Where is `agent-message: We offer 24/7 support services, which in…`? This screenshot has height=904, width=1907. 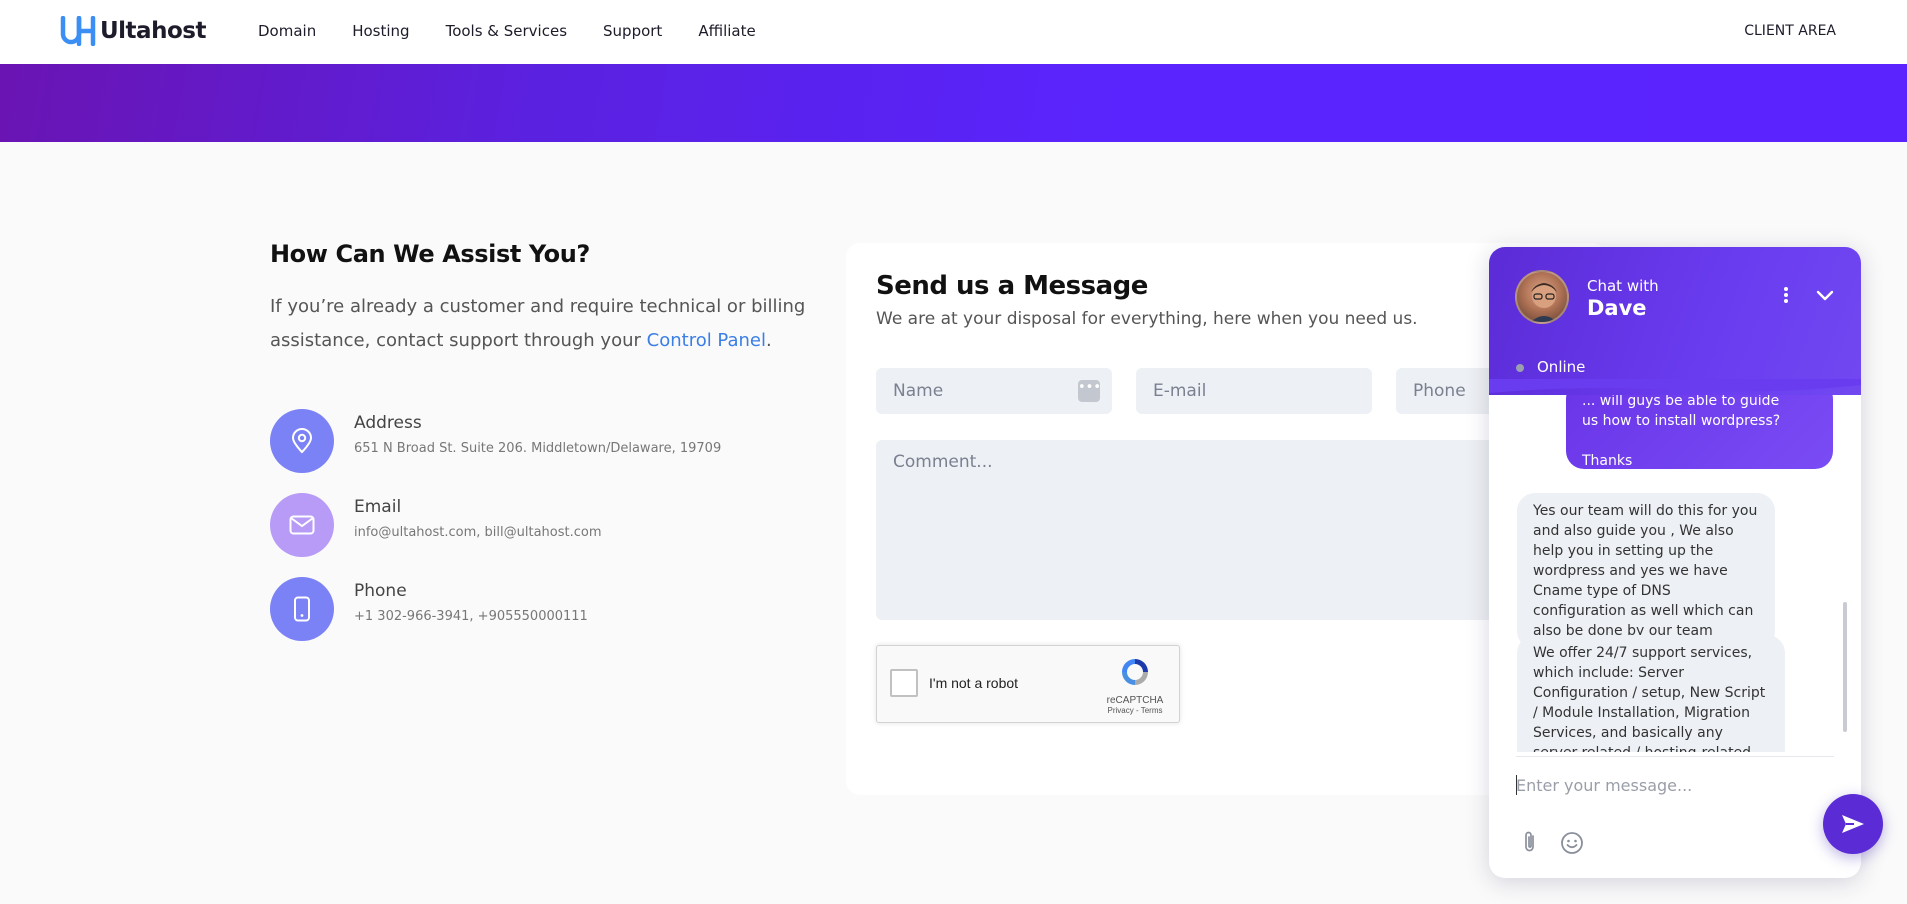
agent-message: We offer 24/7 support services, which in… is located at coordinates (1651, 693).